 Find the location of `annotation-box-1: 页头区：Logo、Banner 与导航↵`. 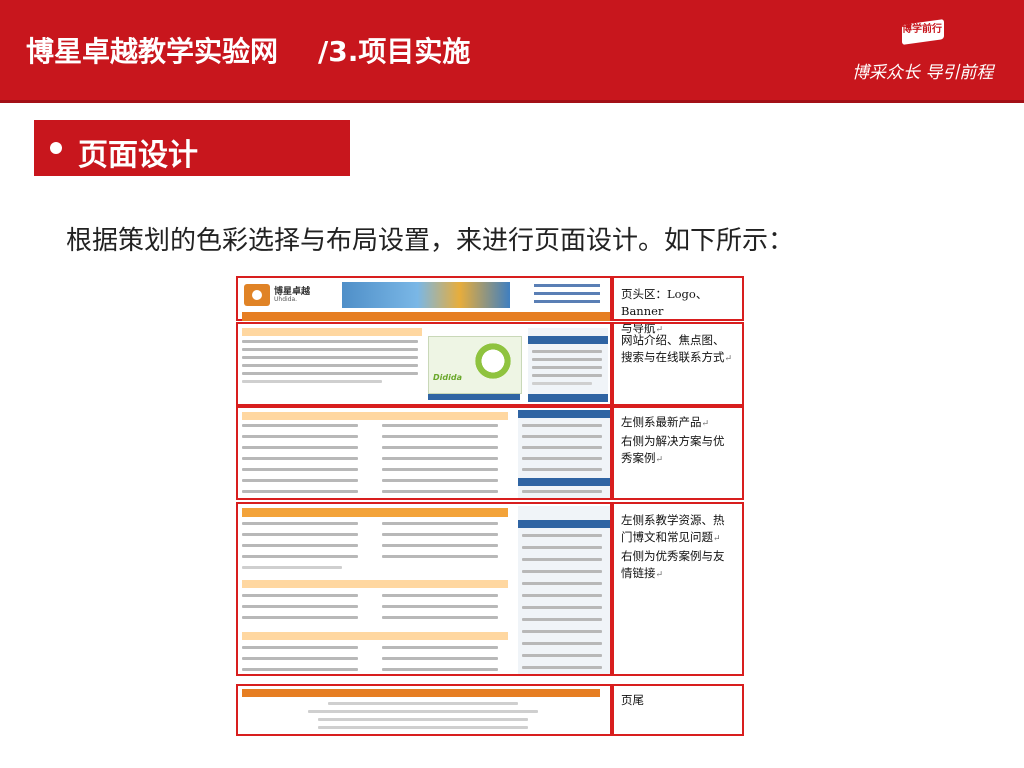

annotation-box-1: 页头区：Logo、Banner 与导航↵ is located at coordinates (678, 305).